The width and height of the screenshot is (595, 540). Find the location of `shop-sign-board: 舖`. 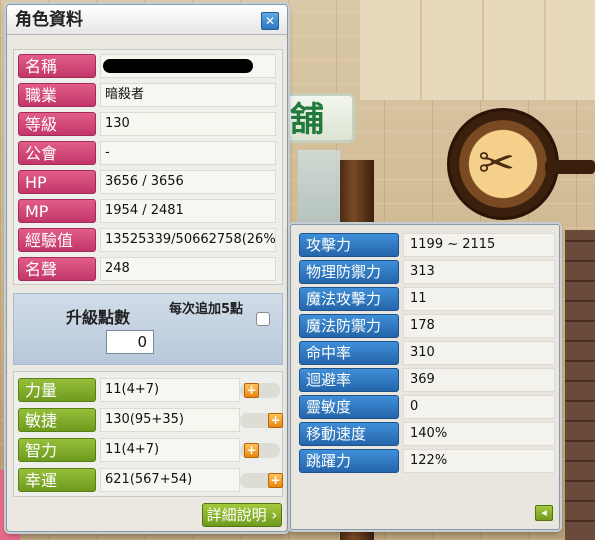

shop-sign-board: 舖 is located at coordinates (319, 118).